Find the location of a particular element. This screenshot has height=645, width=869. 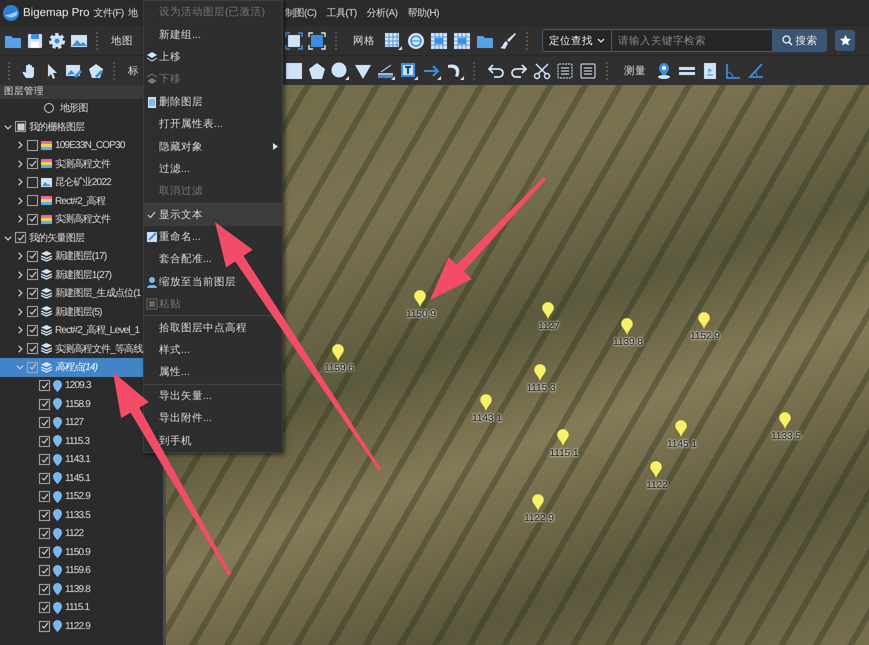

elevation-label: 1139.8 is located at coordinates (628, 342).